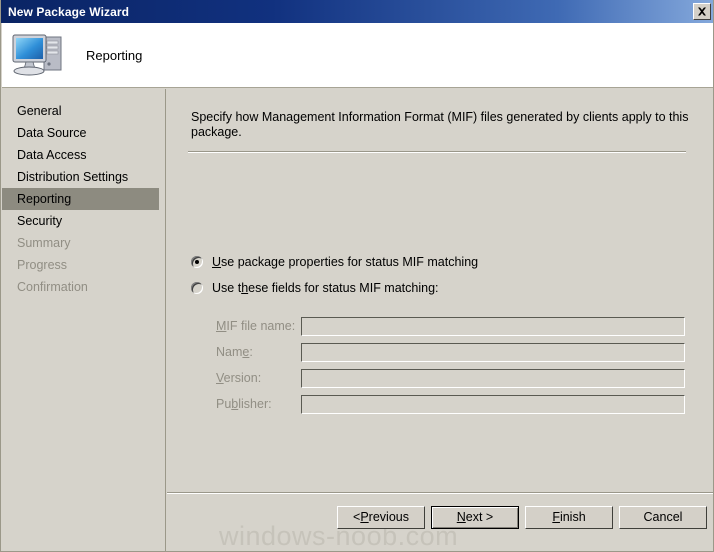  What do you see at coordinates (39, 55) in the screenshot?
I see `computer-monitor-icon` at bounding box center [39, 55].